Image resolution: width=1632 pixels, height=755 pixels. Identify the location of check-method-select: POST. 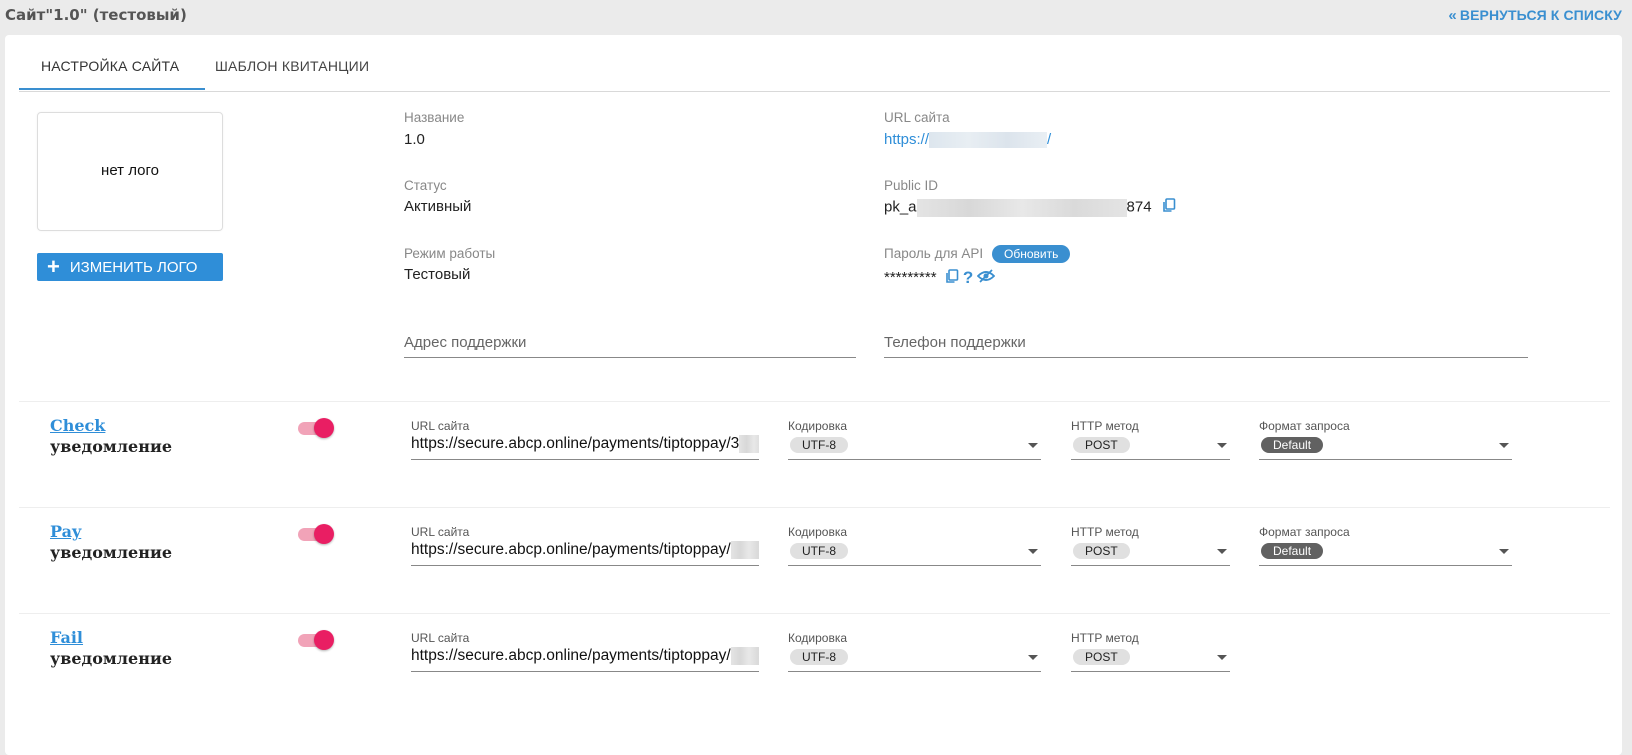
(1150, 447).